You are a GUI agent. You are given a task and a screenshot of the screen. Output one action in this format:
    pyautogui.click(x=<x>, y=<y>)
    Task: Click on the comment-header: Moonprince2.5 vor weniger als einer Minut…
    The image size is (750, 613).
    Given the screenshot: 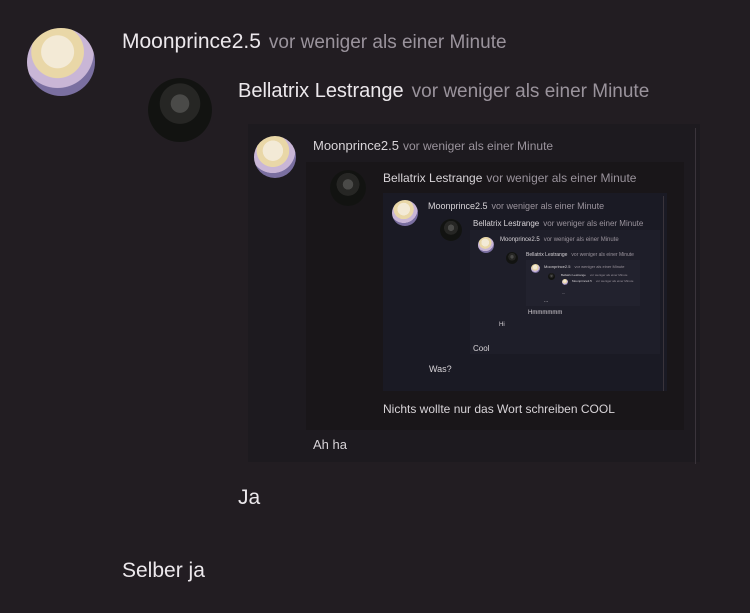 What is the action you would take?
    pyautogui.click(x=314, y=42)
    